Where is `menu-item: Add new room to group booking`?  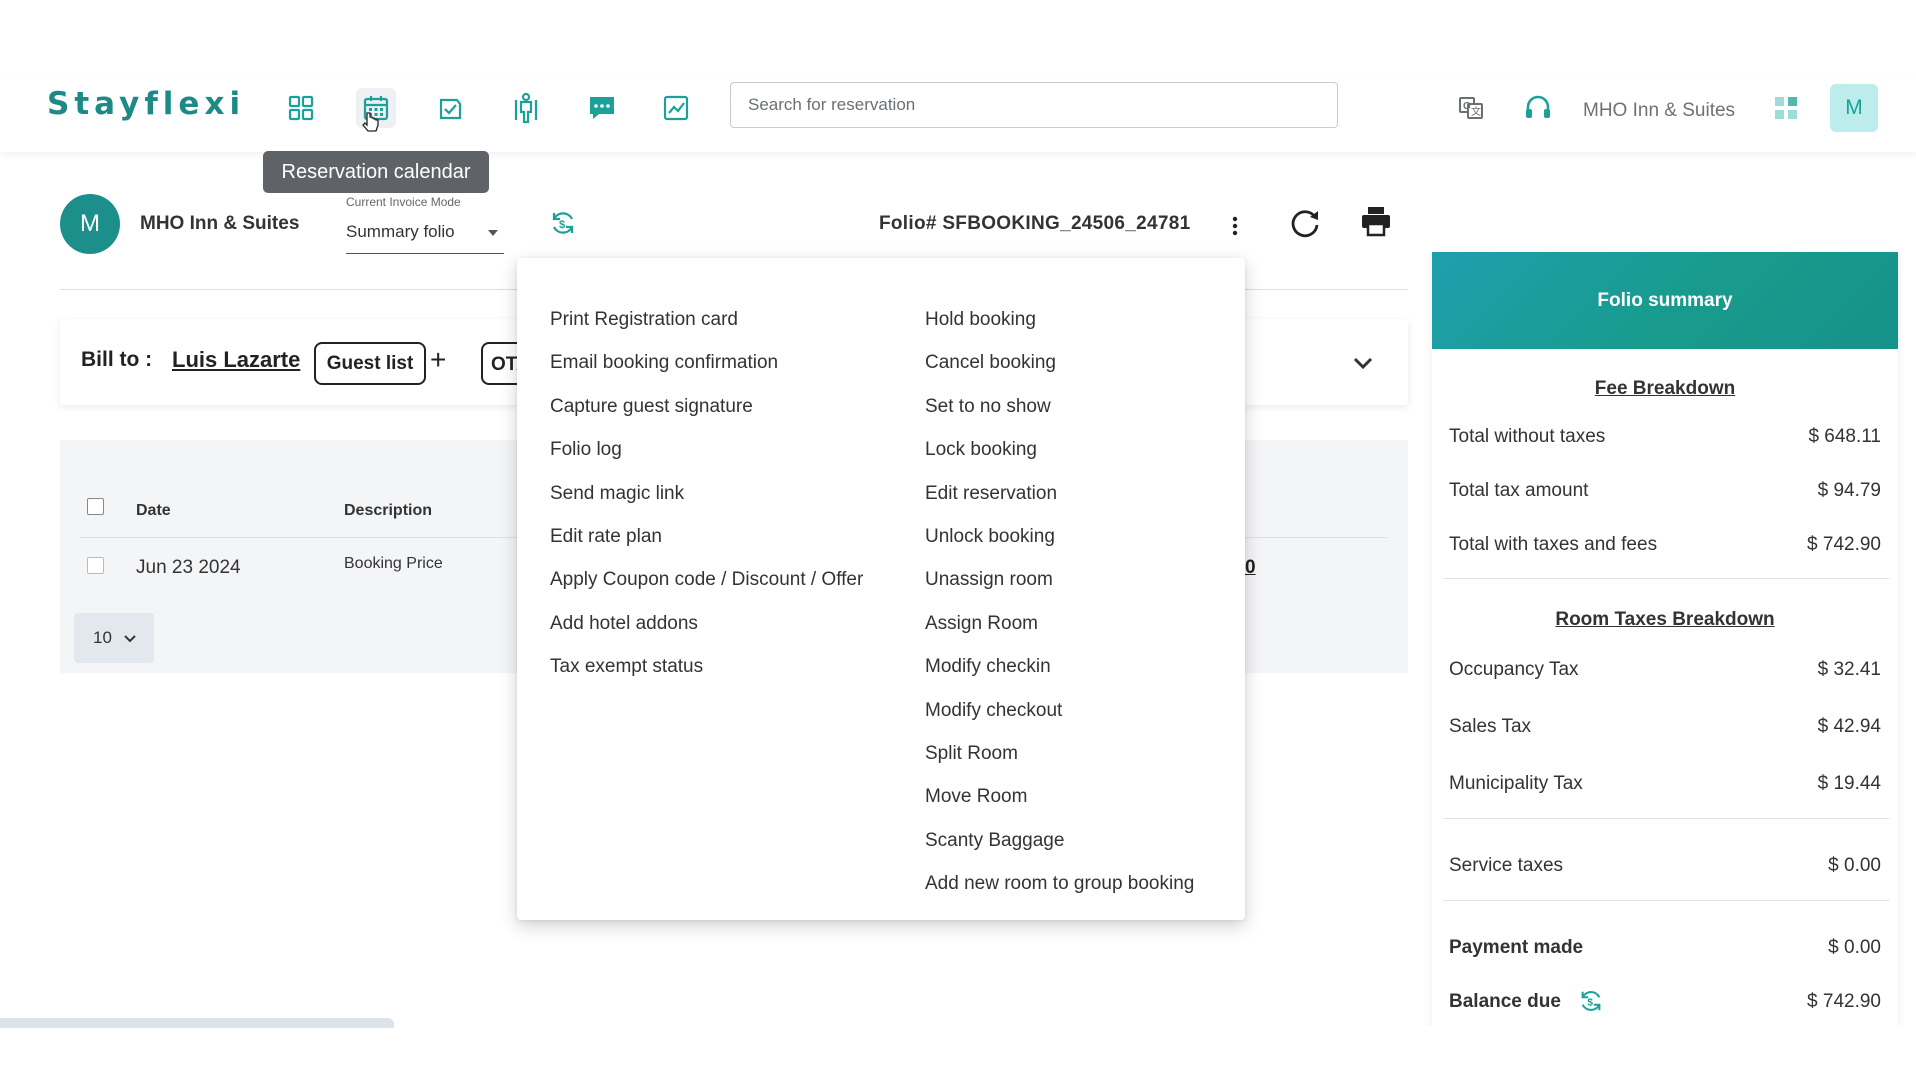
menu-item: Add new room to group booking is located at coordinates (1059, 884).